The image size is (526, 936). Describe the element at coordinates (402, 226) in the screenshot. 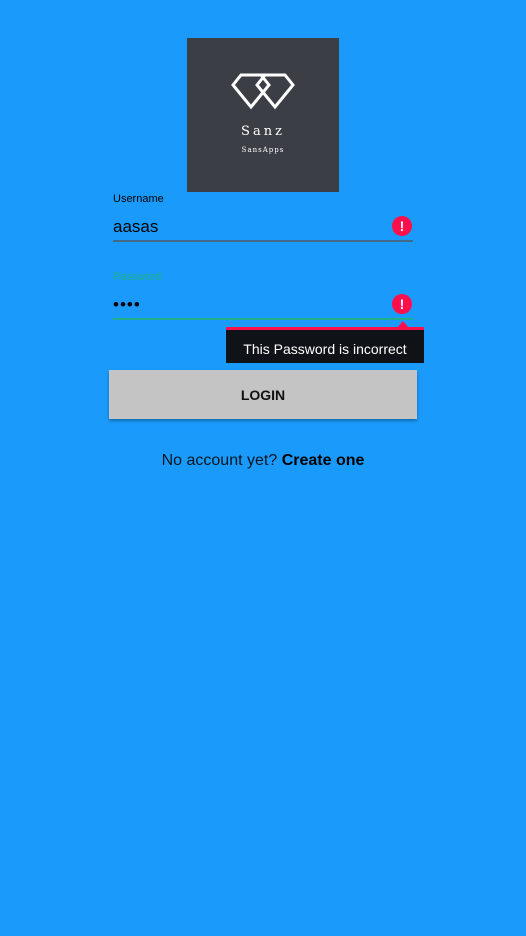

I see `username-error-icon: !` at that location.